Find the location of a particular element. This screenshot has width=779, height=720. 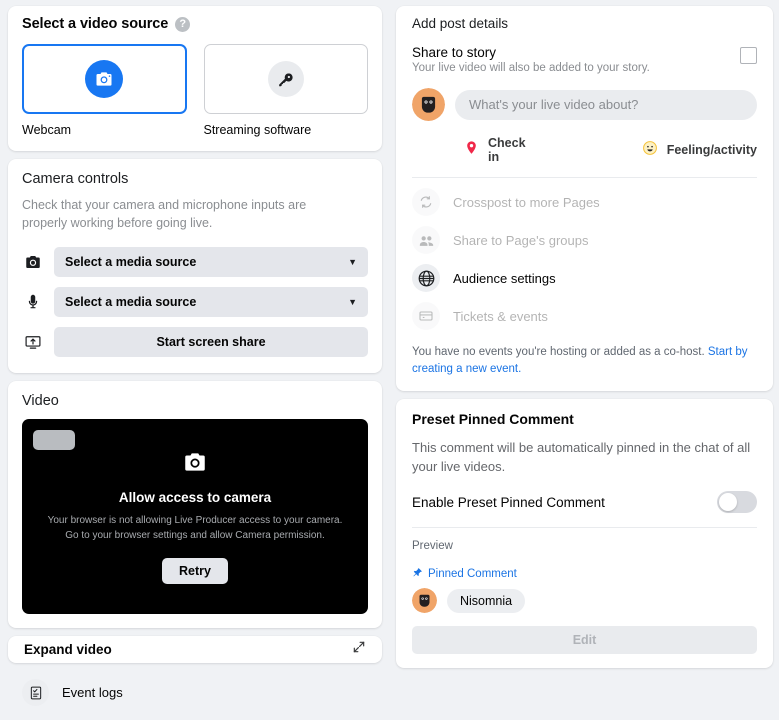

microphone-source-row: Select a media source ▼ is located at coordinates (195, 301).